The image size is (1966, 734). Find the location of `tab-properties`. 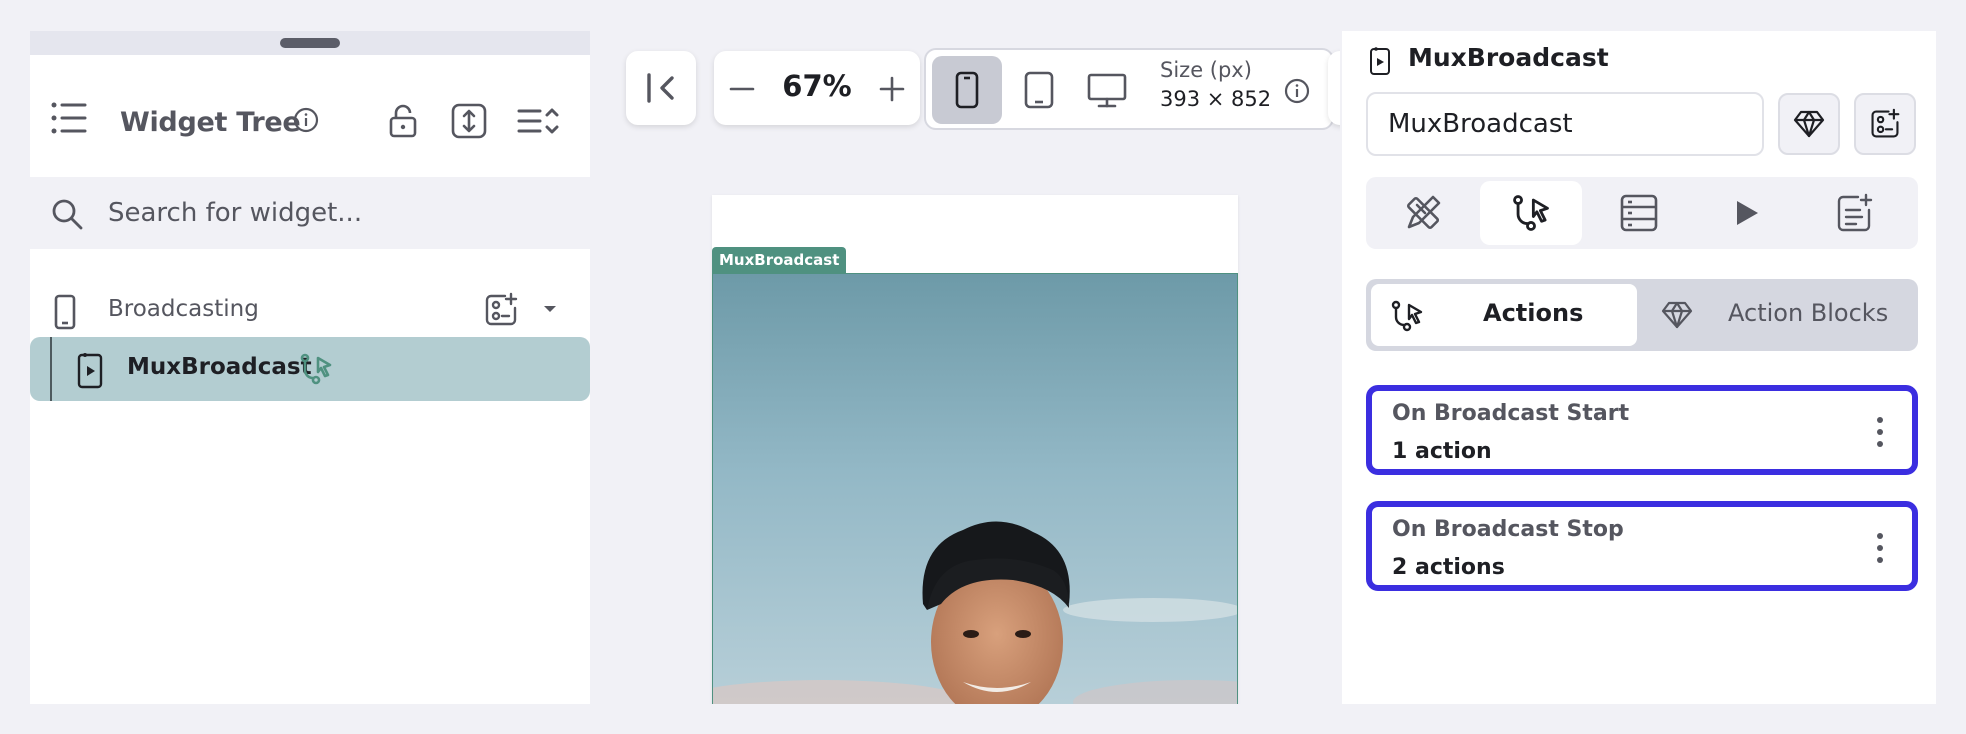

tab-properties is located at coordinates (1423, 213).